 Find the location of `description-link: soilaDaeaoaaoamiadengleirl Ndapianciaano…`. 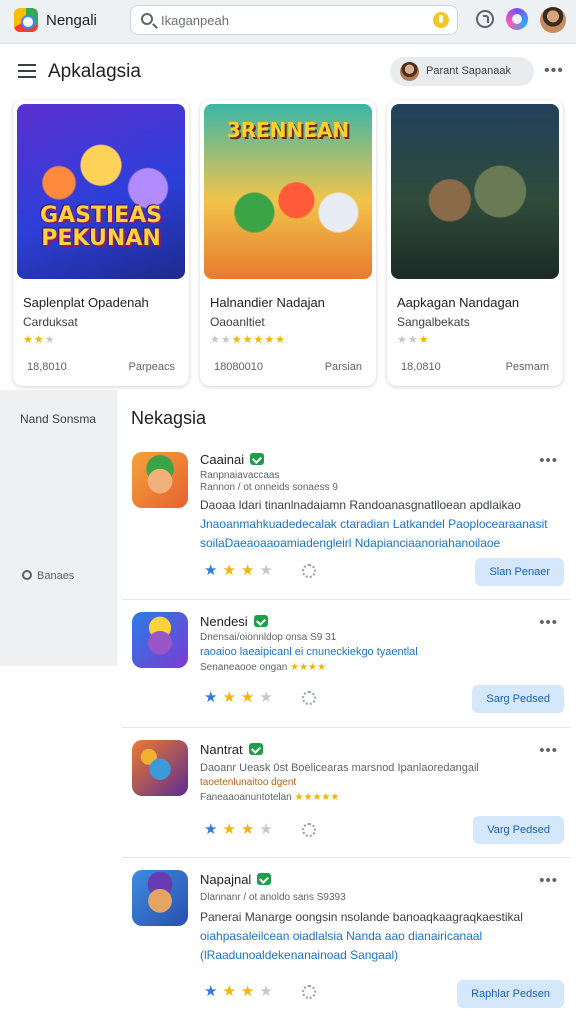

description-link: soilaDaeaoaaoamiadengleirl Ndapianciaano… is located at coordinates (350, 543).